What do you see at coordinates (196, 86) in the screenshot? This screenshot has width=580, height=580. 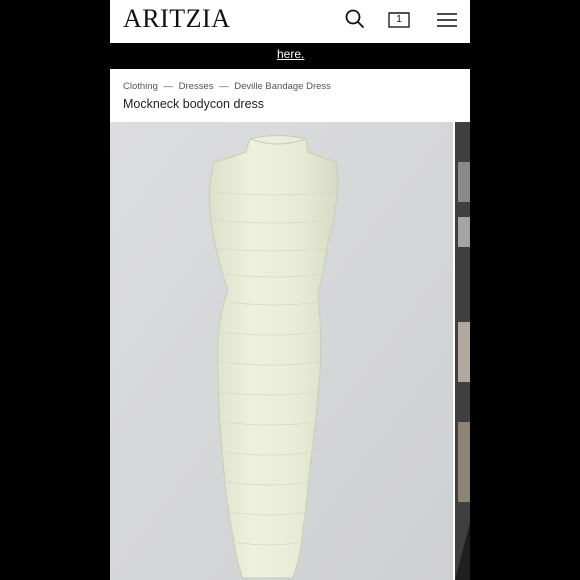 I see `breadcrumb-item-dresses: Dresses` at bounding box center [196, 86].